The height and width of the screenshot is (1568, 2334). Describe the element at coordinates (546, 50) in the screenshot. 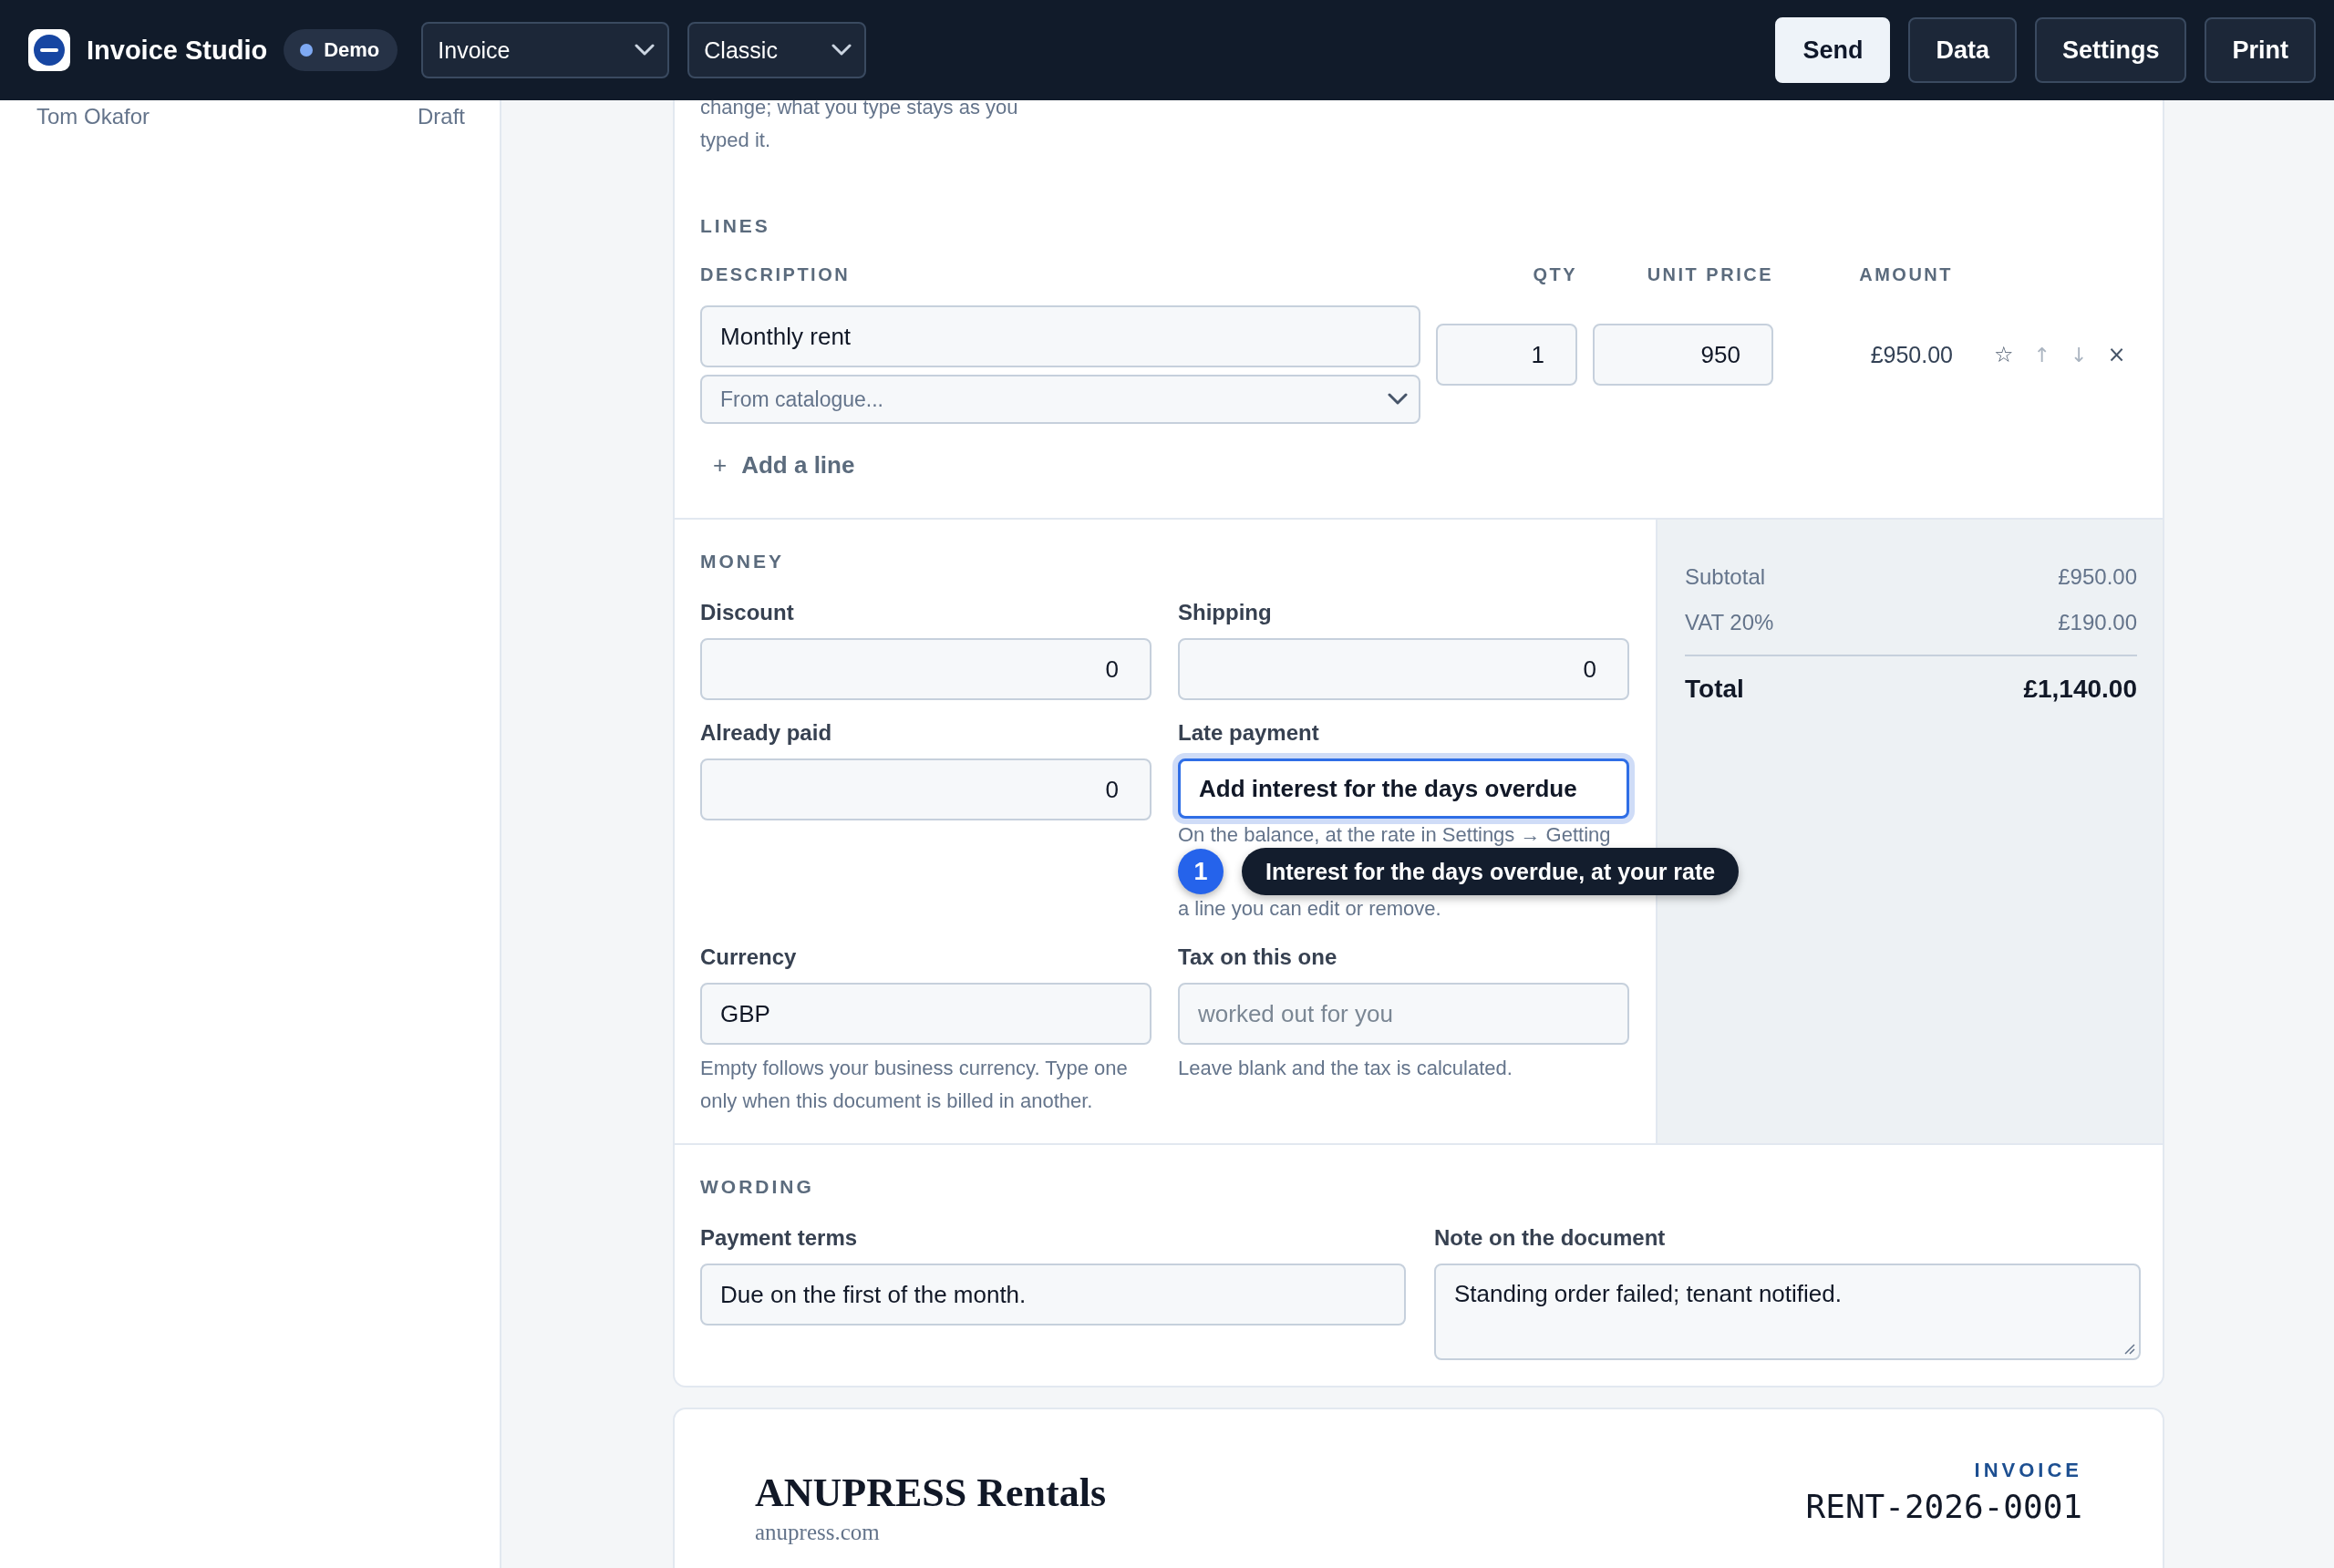

I see `document-type-select: Invoice` at that location.